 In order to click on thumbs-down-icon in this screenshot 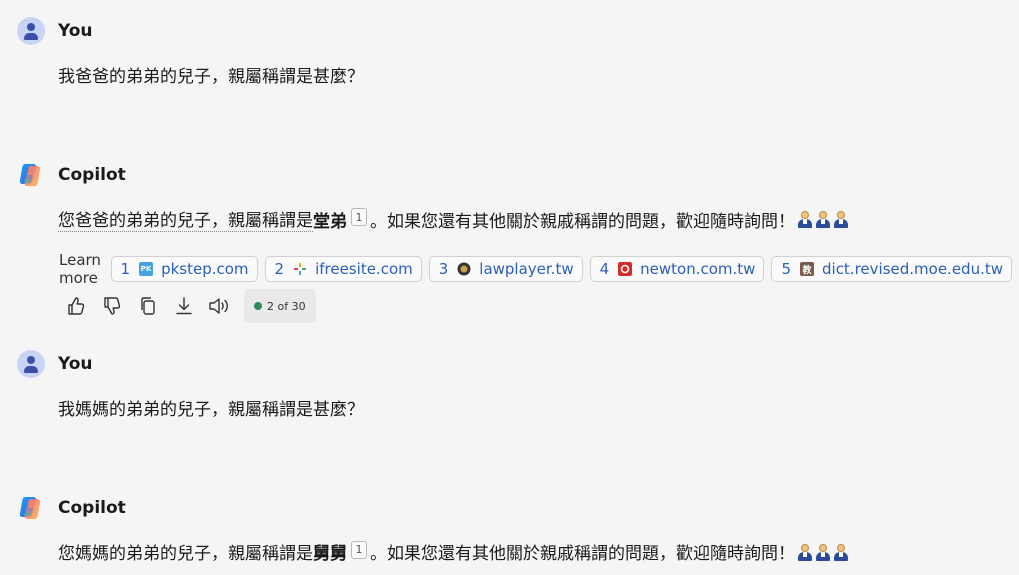, I will do `click(112, 306)`.